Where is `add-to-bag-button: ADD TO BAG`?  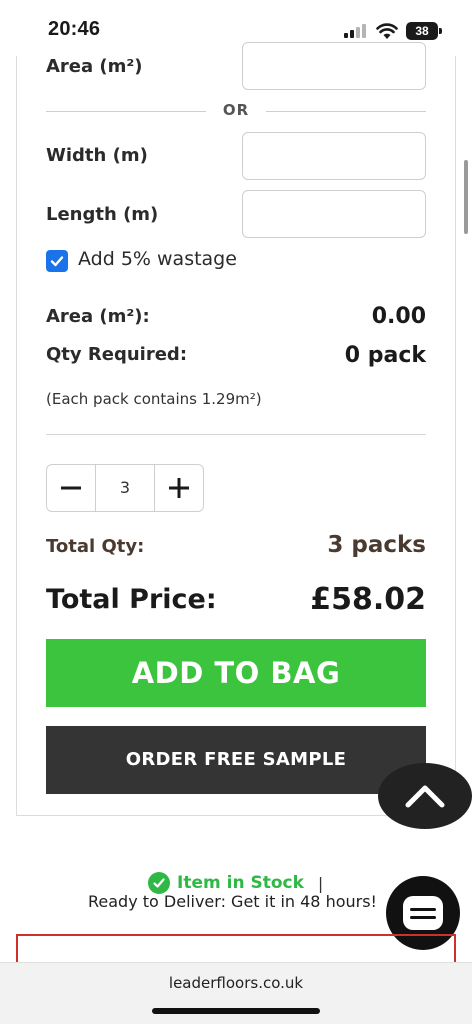 add-to-bag-button: ADD TO BAG is located at coordinates (236, 673).